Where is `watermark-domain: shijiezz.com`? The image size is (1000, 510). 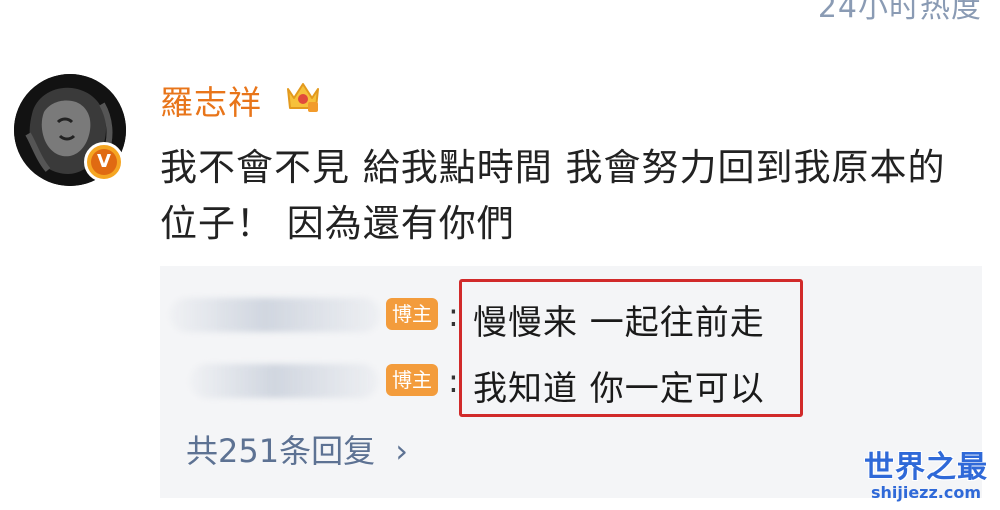 watermark-domain: shijiezz.com is located at coordinates (926, 492).